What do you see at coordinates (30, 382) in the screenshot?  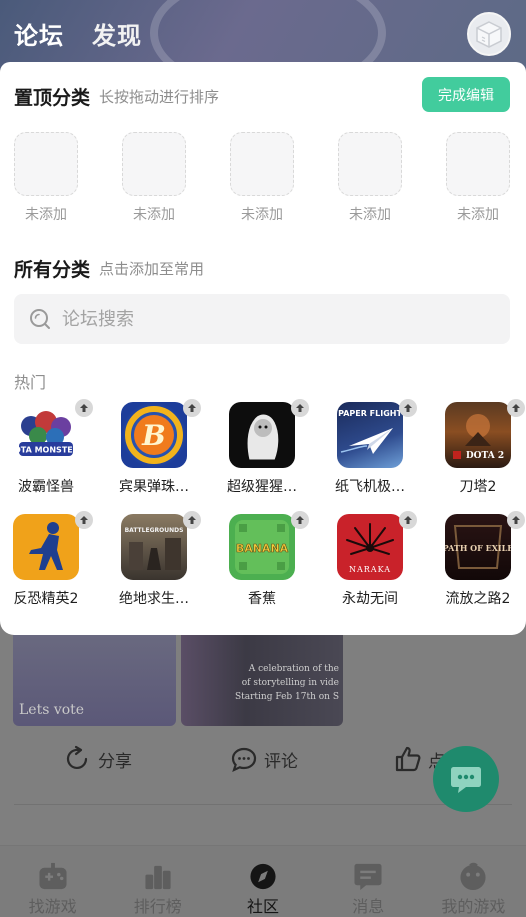 I see `hot-section-label: 热门` at bounding box center [30, 382].